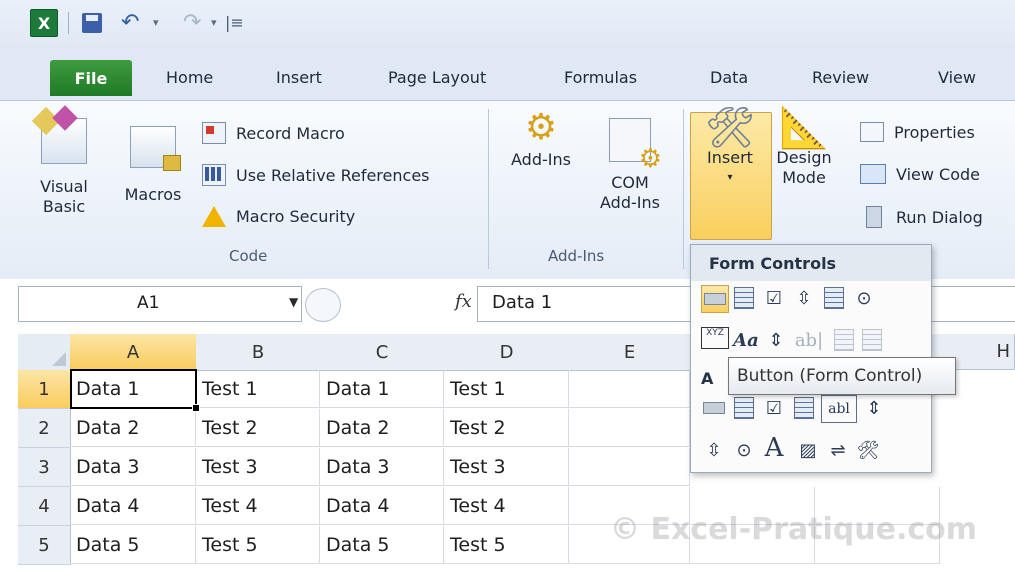 This screenshot has height=572, width=1015. I want to click on cell-d4: Test 4, so click(506, 506).